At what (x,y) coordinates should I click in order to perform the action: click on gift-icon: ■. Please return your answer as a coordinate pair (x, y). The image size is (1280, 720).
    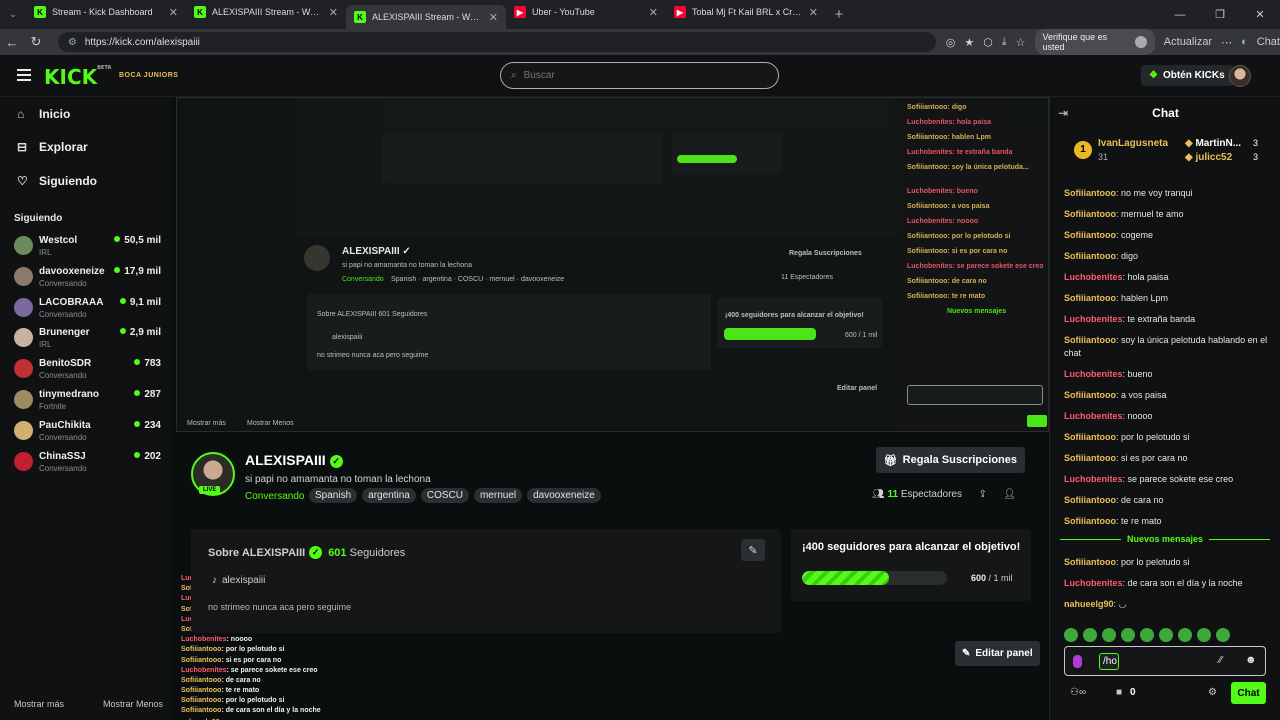
    Looking at the image, I should click on (1119, 692).